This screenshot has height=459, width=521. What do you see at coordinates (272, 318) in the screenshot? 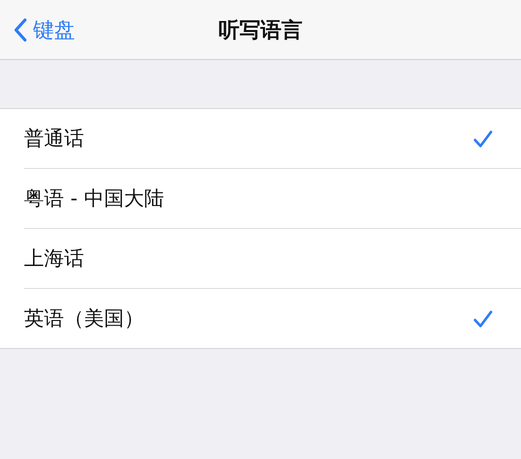
I see `language-row: 英语（美国）` at bounding box center [272, 318].